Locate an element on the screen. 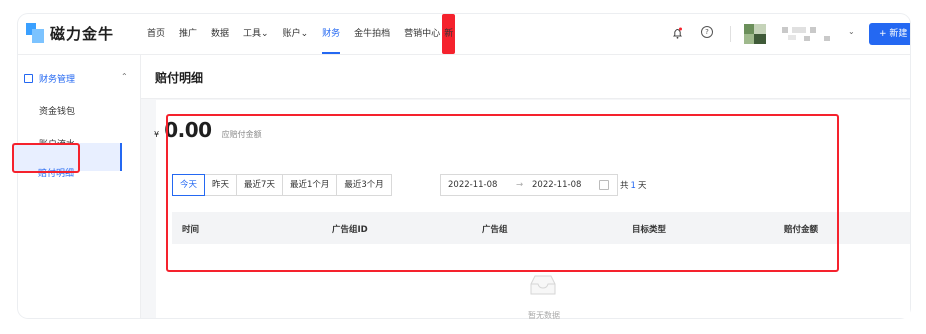 This screenshot has width=926, height=334. empty-text: 暂无数据 is located at coordinates (544, 315).